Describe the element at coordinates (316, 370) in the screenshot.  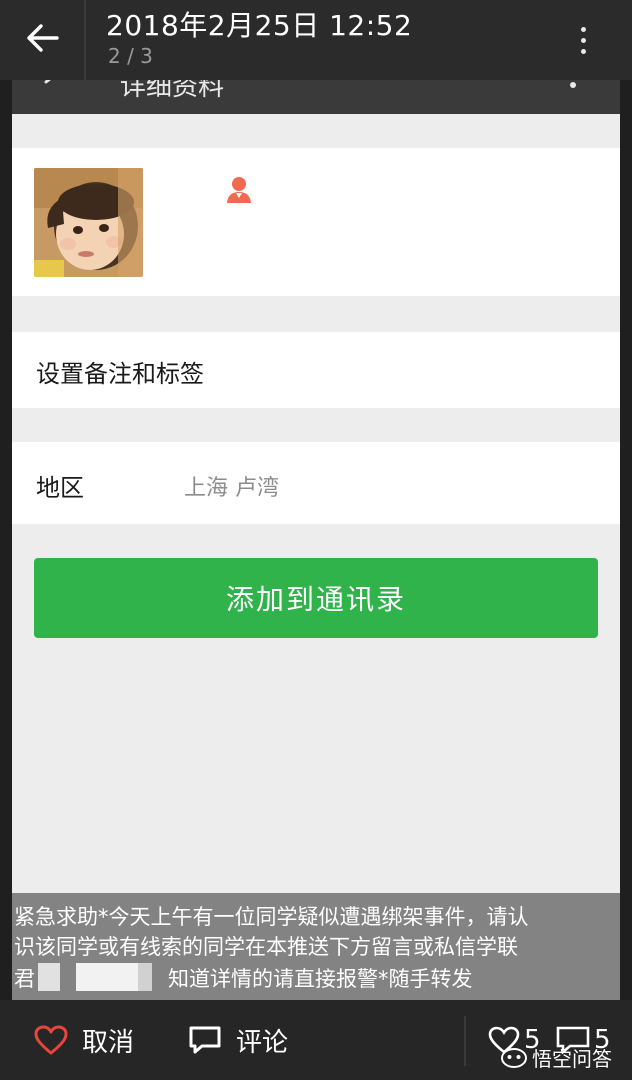
I see `remark-row: 设置备注和标签` at that location.